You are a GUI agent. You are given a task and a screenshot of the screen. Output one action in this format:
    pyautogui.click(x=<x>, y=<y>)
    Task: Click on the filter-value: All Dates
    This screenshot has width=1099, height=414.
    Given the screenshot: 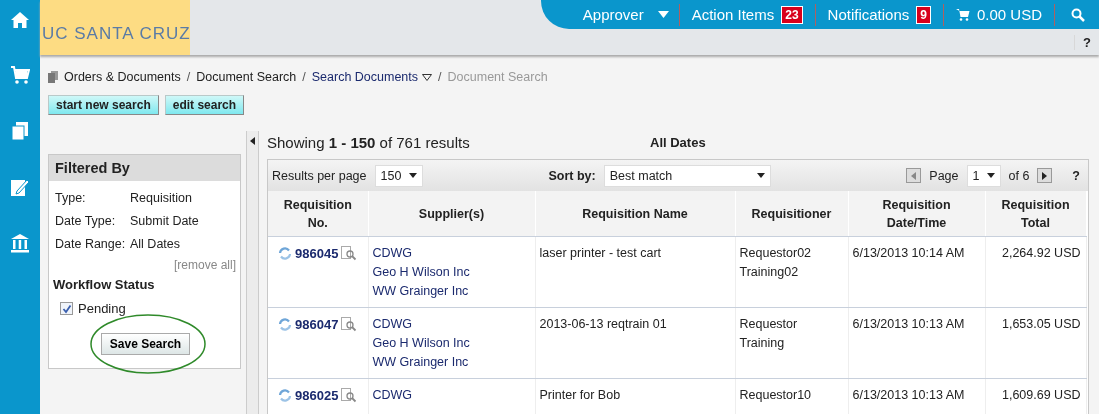 What is the action you would take?
    pyautogui.click(x=155, y=244)
    